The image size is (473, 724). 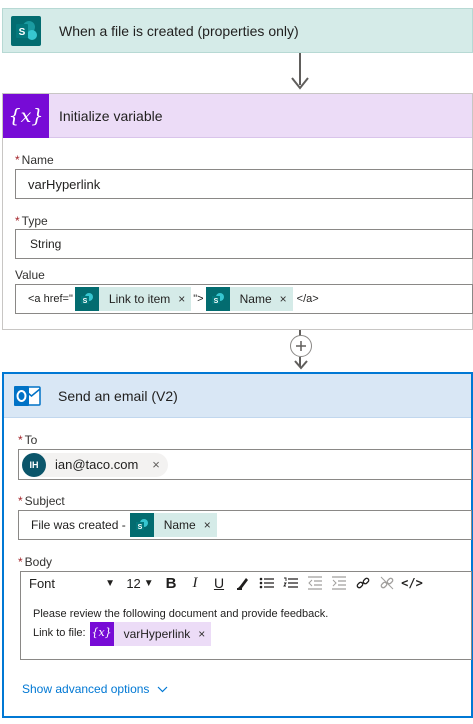 I want to click on type-select: String, so click(x=244, y=244).